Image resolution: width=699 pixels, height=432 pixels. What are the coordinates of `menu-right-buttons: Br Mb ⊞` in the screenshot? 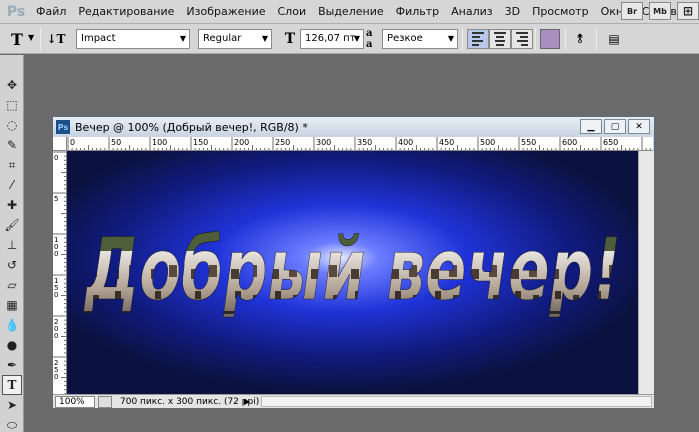 It's located at (660, 11).